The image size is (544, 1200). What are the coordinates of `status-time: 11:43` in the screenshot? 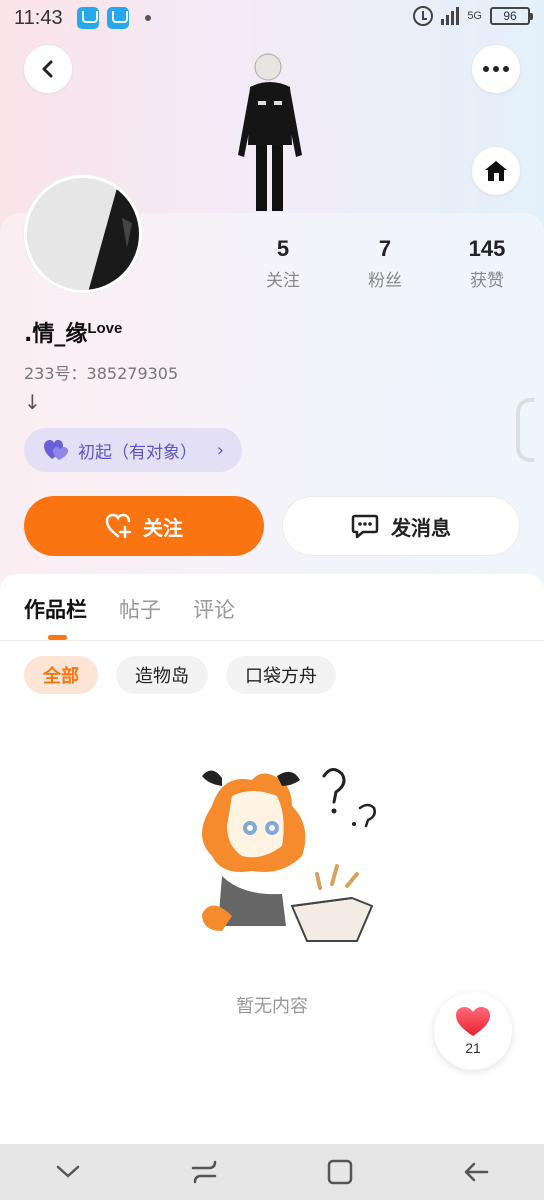 It's located at (38, 17).